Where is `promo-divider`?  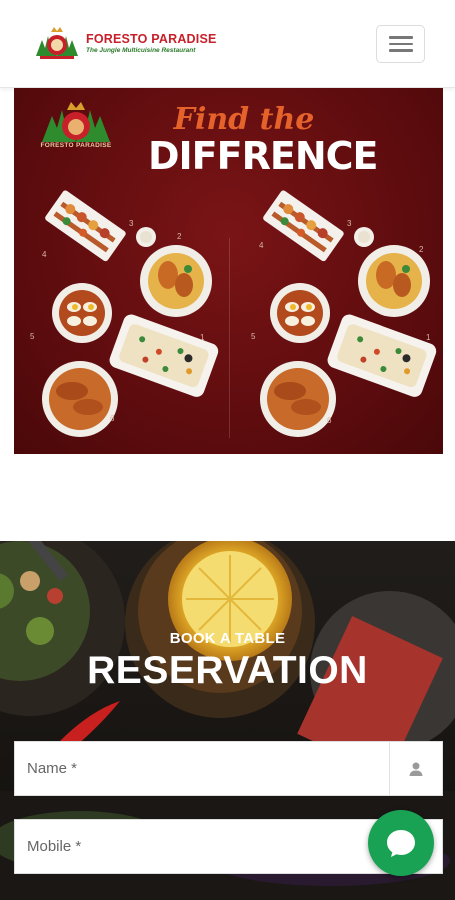 promo-divider is located at coordinates (229, 338).